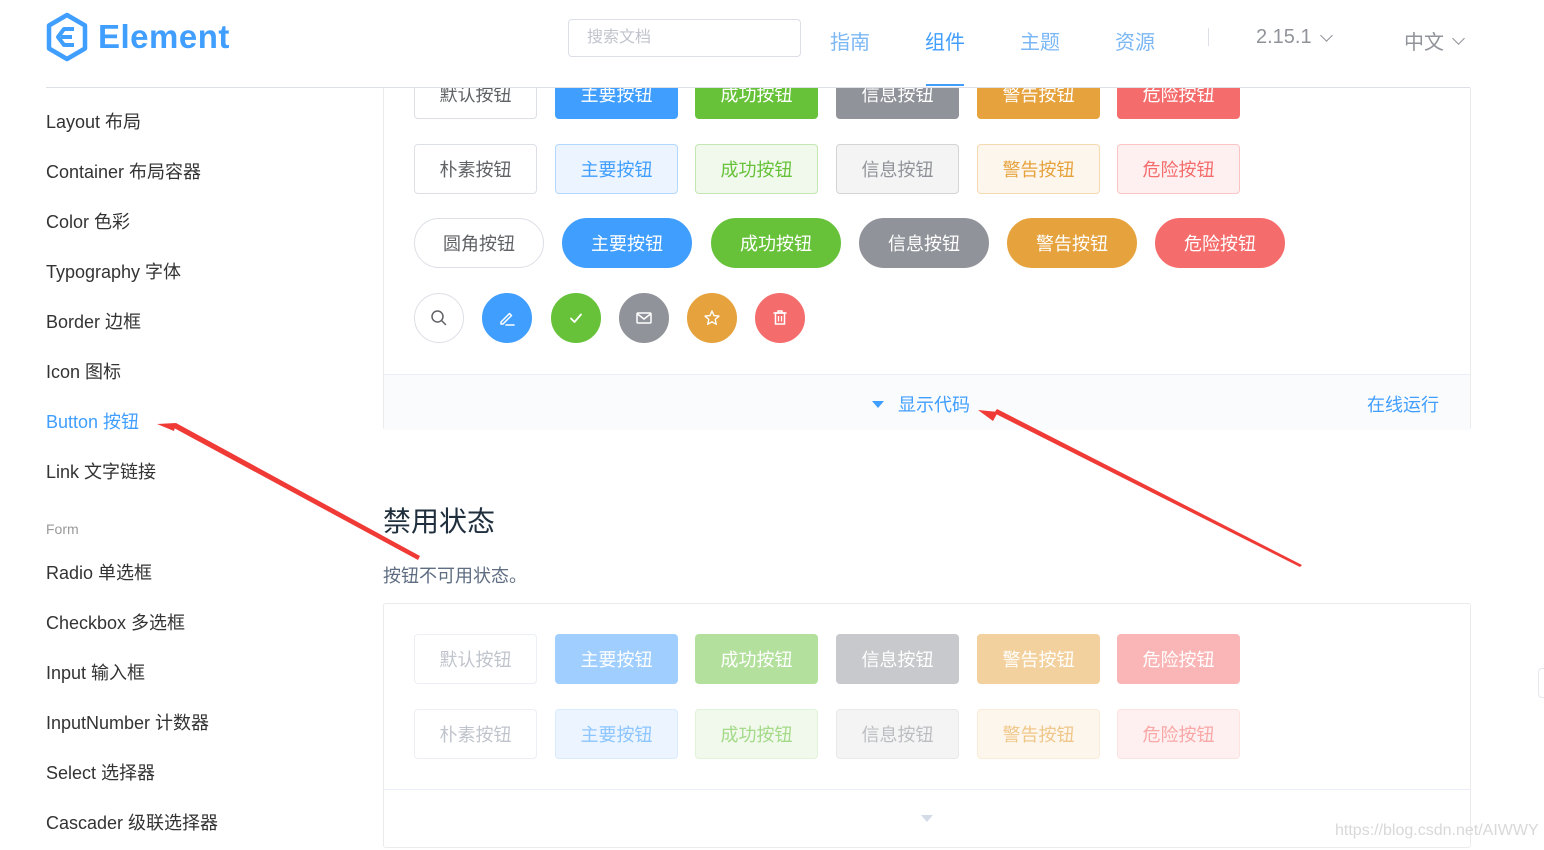 This screenshot has height=850, width=1544. I want to click on sidebar-item-button: Button 按钮, so click(92, 421).